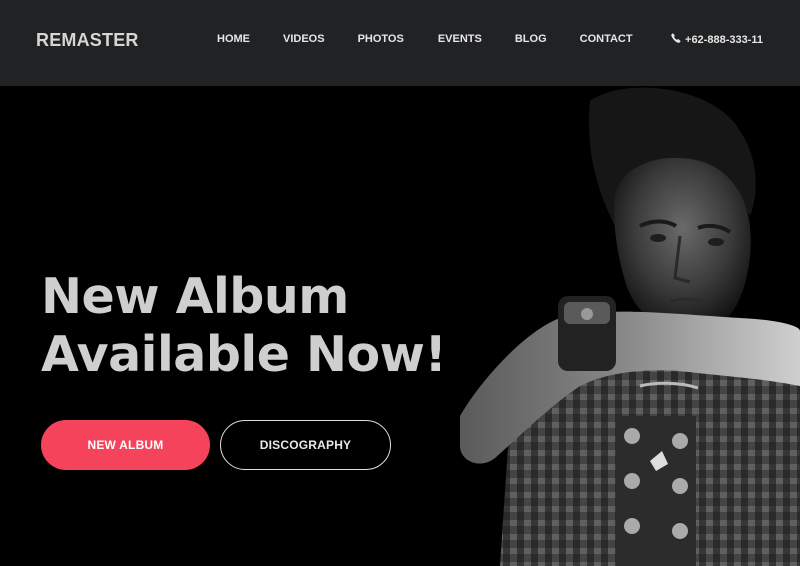  What do you see at coordinates (425, 39) in the screenshot?
I see `main-nav: HOME VIDEOS PHOTOS EVENTS BLOG CONTACT` at bounding box center [425, 39].